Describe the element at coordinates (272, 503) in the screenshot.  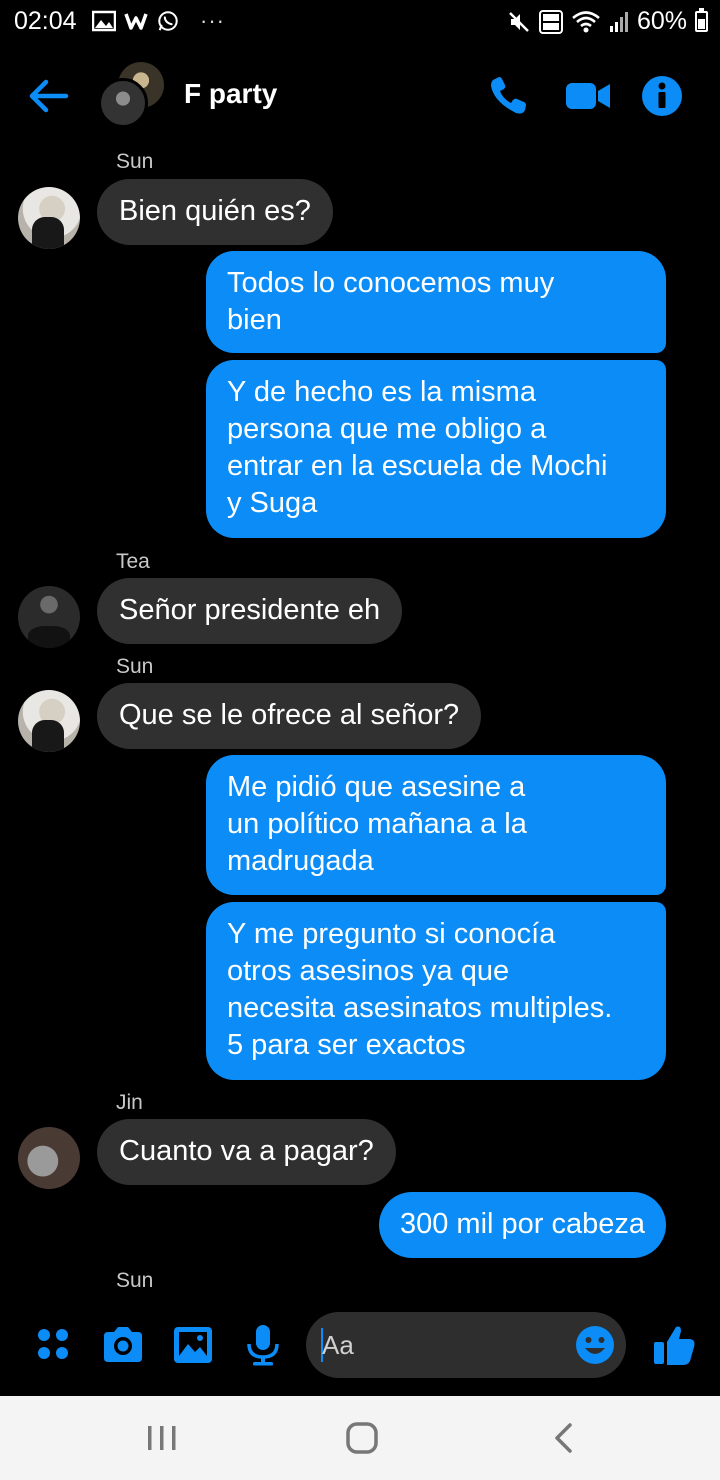
I see `message-line: y Suga` at that location.